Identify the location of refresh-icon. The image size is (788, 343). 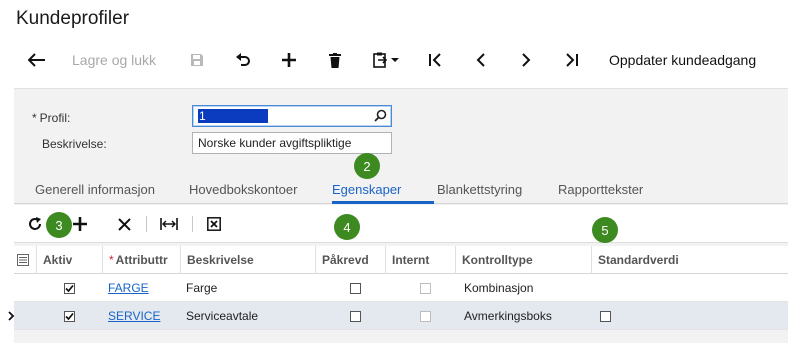
(35, 223).